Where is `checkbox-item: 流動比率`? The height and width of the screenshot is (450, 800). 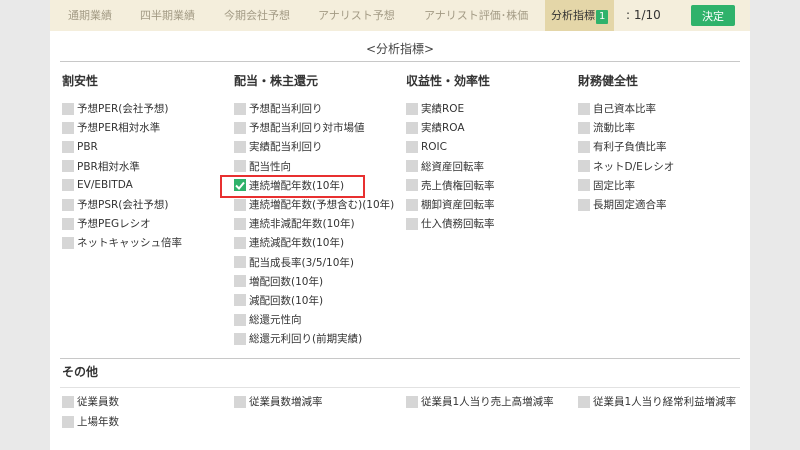 checkbox-item: 流動比率 is located at coordinates (626, 127).